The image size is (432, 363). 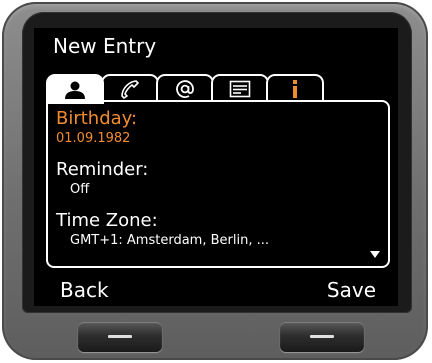 I want to click on birthday-value: 01.09.1982, so click(x=93, y=138).